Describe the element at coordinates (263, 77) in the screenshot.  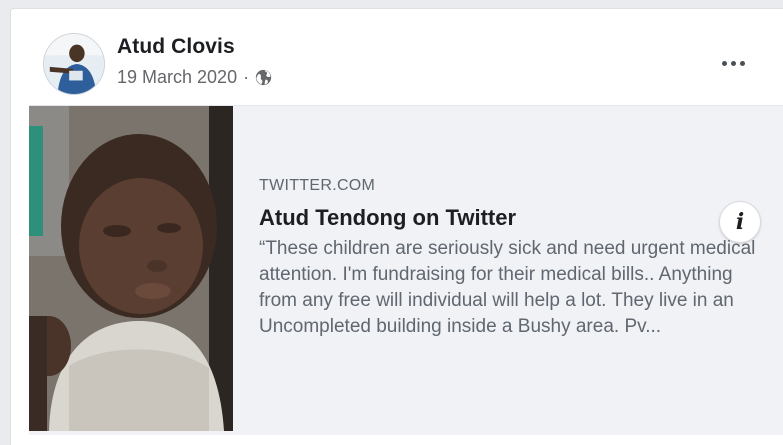
I see `globe-icon` at that location.